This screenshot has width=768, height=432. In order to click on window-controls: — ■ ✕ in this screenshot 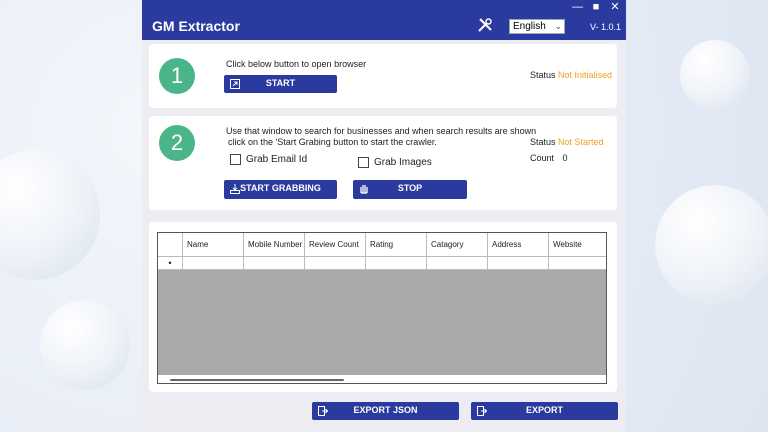, I will do `click(596, 7)`.